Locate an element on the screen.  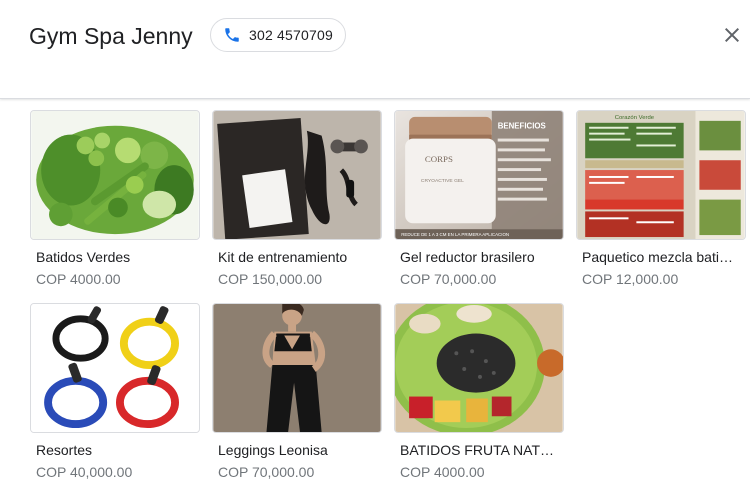
product-image-training-kit is located at coordinates (297, 175).